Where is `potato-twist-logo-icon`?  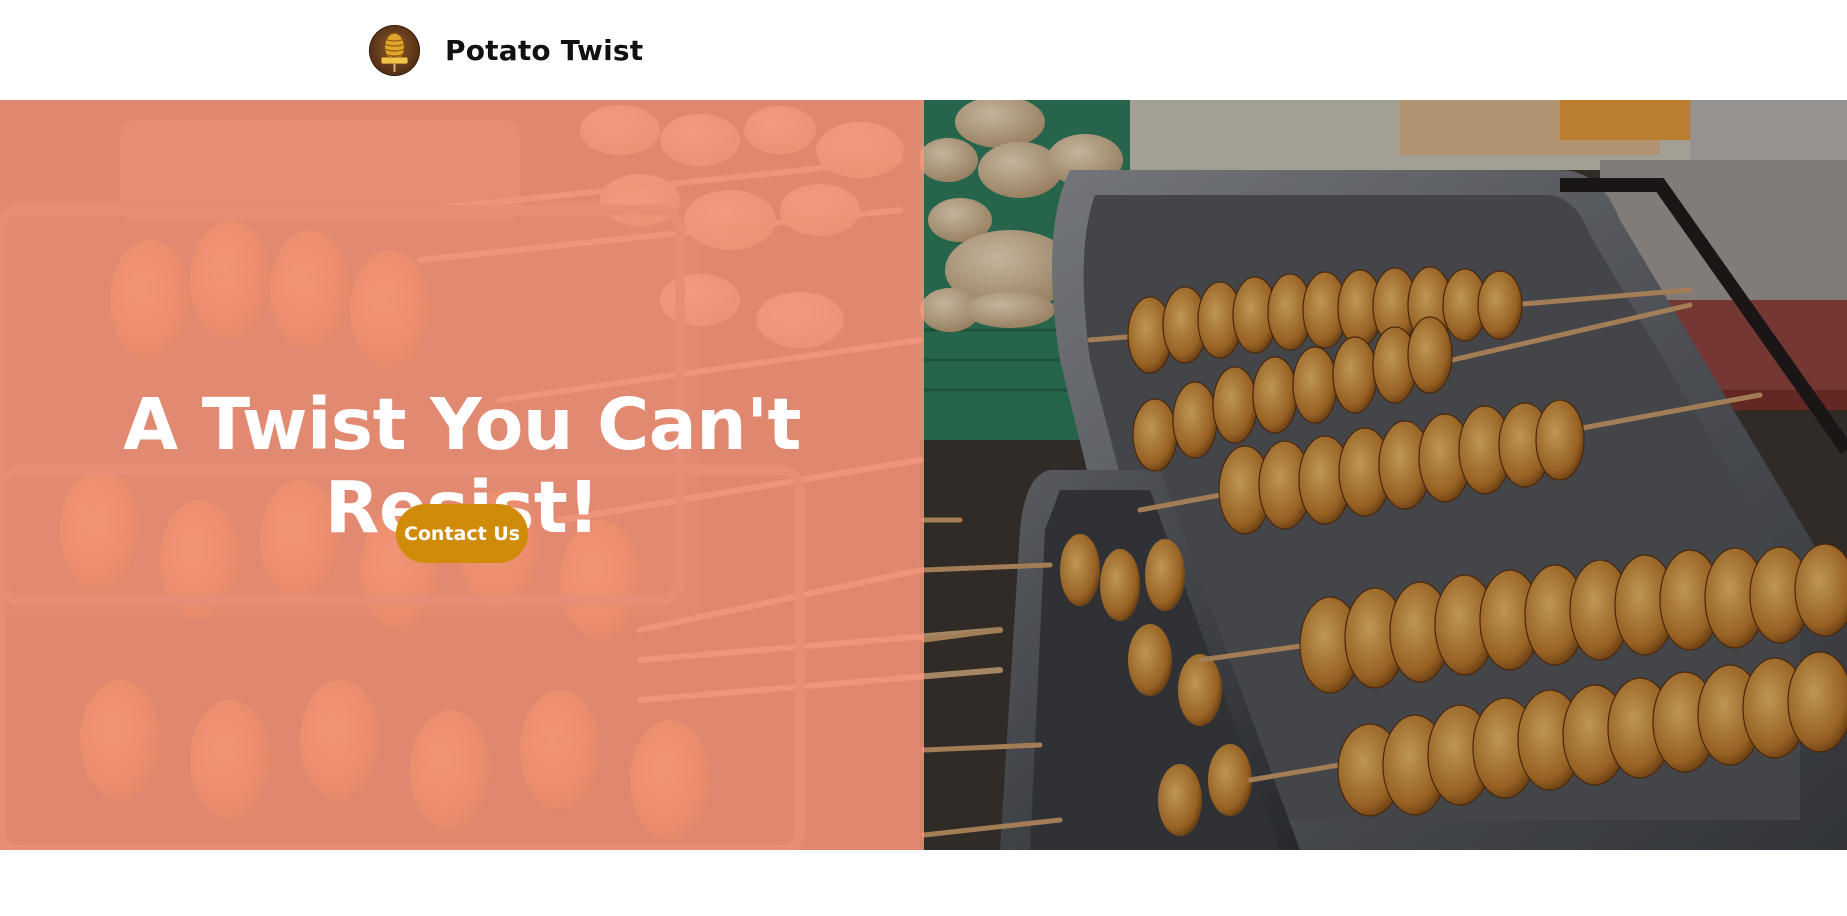 potato-twist-logo-icon is located at coordinates (394, 50).